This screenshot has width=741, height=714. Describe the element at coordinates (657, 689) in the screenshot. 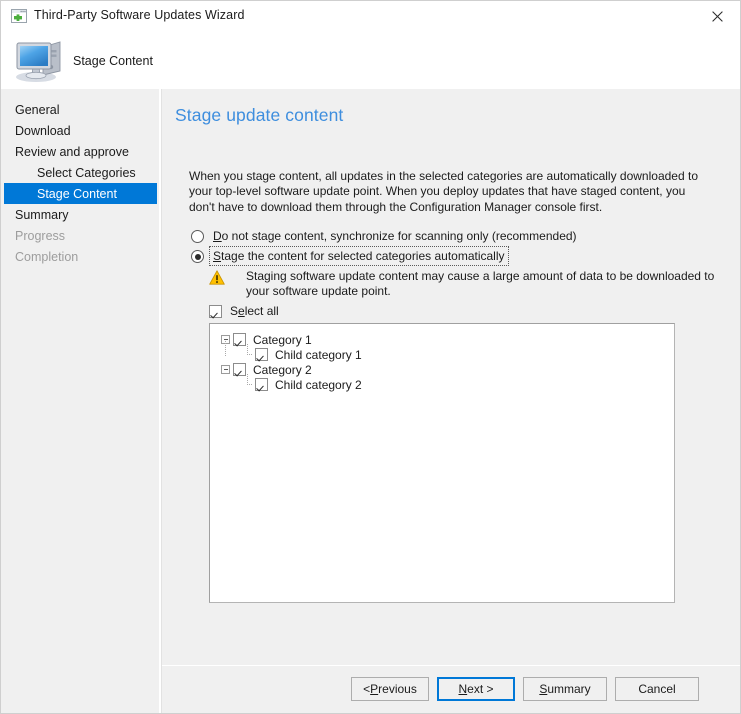

I see `cancel-button: Cancel` at that location.